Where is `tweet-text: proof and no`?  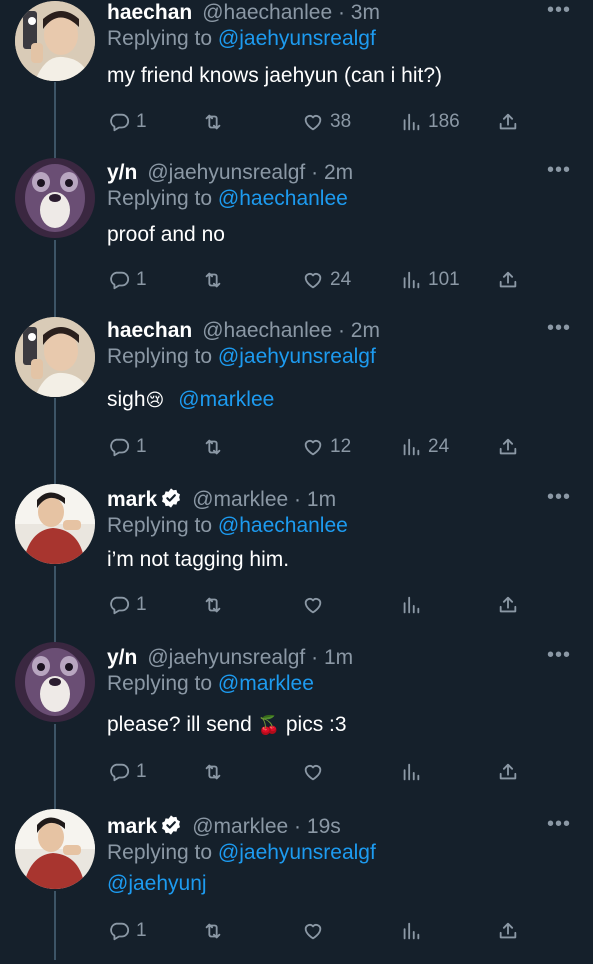
tweet-text: proof and no is located at coordinates (166, 235).